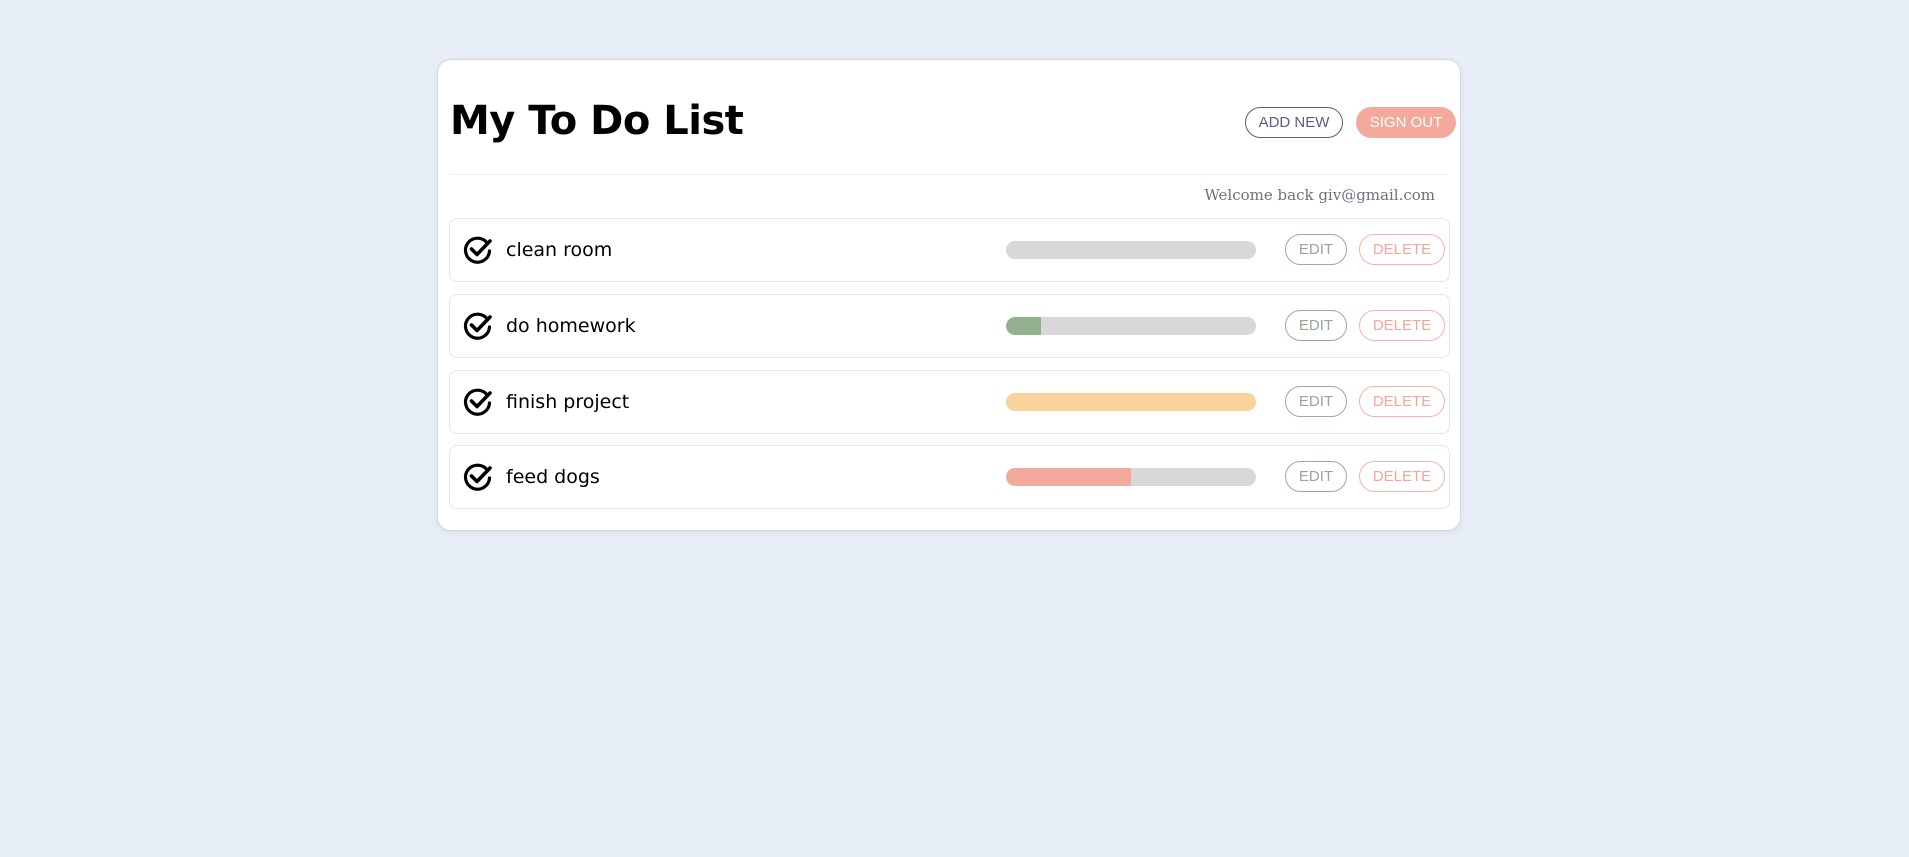  Describe the element at coordinates (1319, 195) in the screenshot. I see `welcome-message: Welcome back giv@gmail.com` at that location.